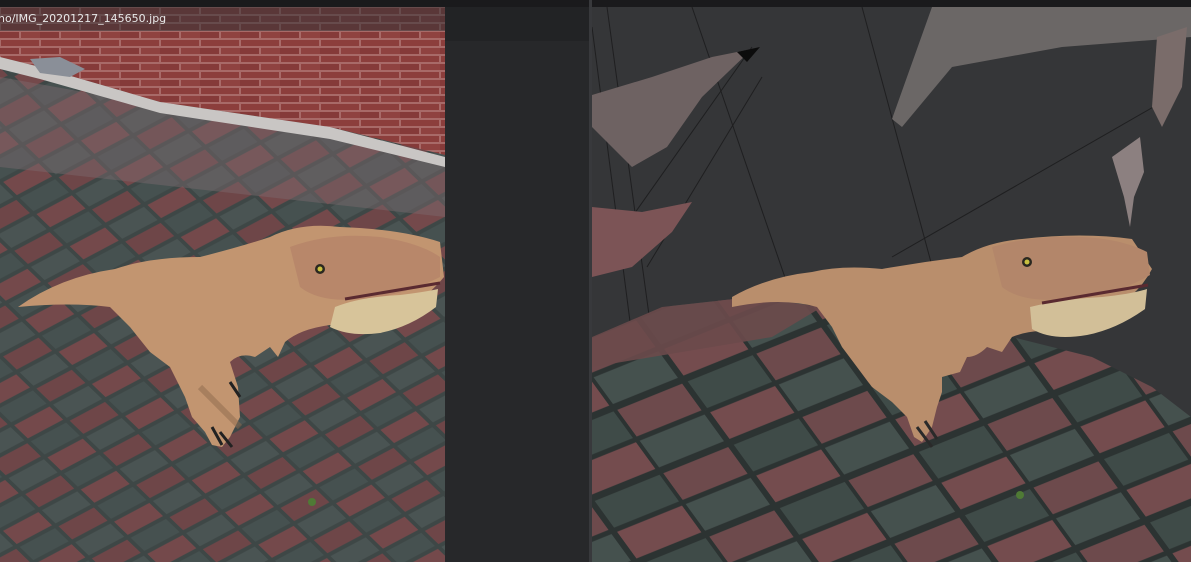 This screenshot has height=562, width=1191. Describe the element at coordinates (518, 24) in the screenshot. I see `side-panel-header` at that location.